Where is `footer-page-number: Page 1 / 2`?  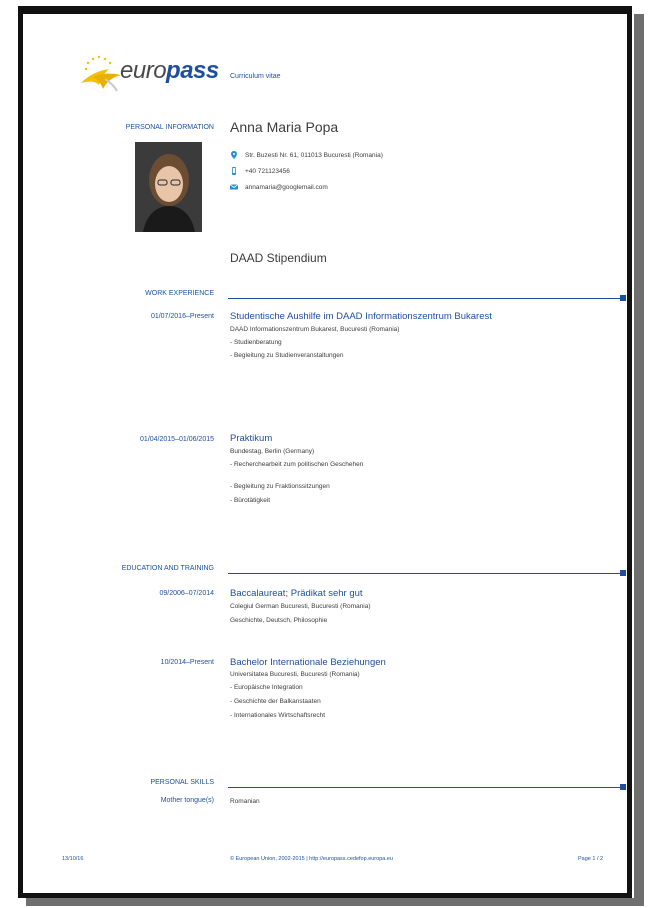
footer-page-number: Page 1 / 2 is located at coordinates (591, 859).